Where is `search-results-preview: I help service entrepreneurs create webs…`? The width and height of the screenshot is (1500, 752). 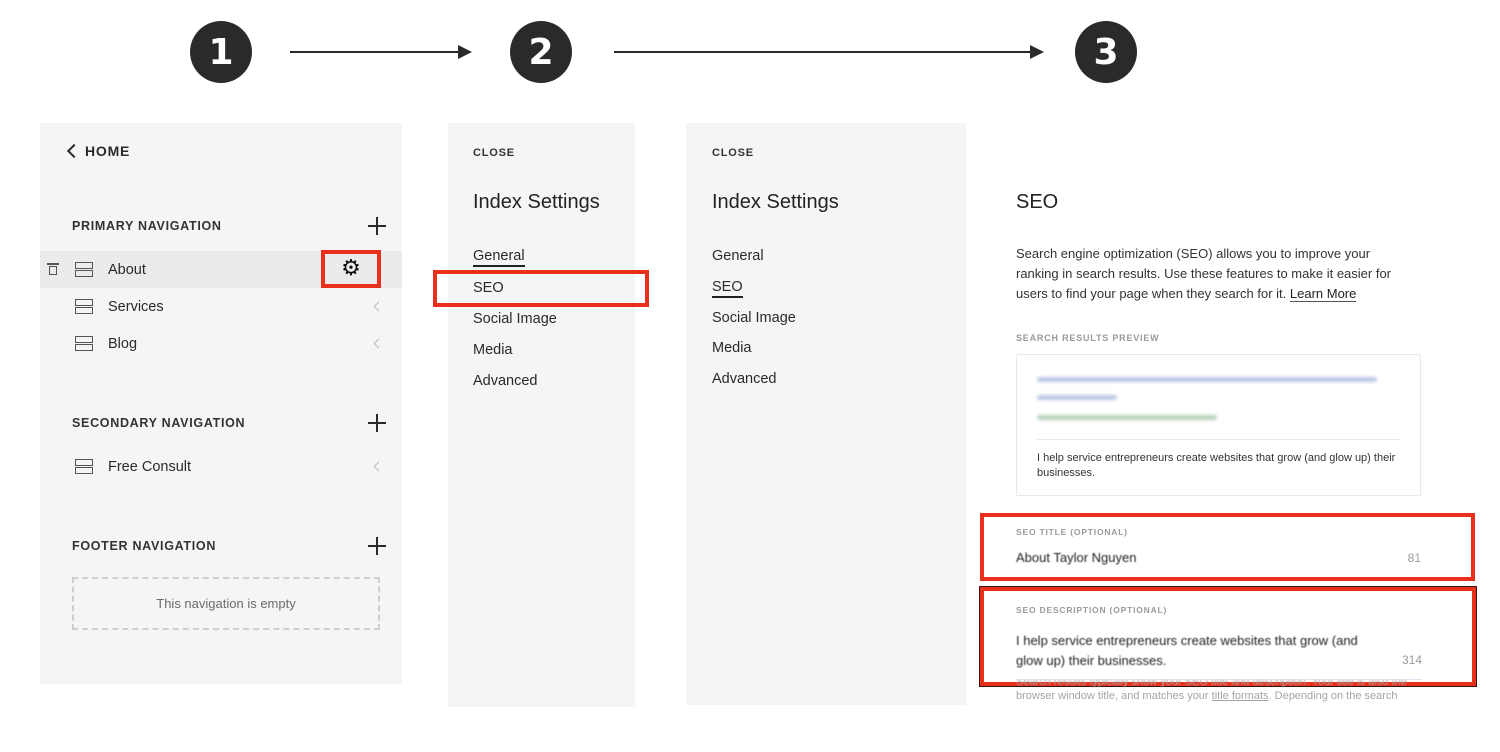
search-results-preview: I help service entrepreneurs create webs… is located at coordinates (1218, 425).